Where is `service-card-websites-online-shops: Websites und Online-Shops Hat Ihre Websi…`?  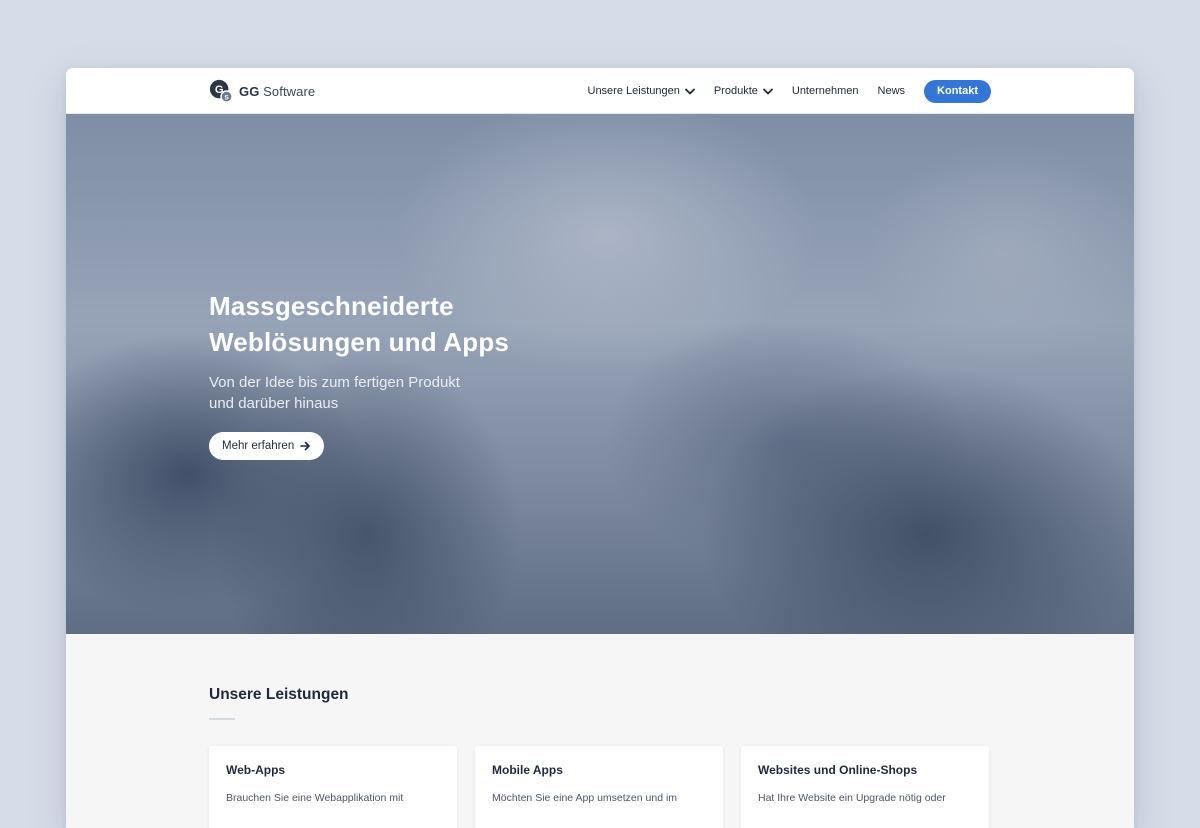
service-card-websites-online-shops: Websites und Online-Shops Hat Ihre Websi… is located at coordinates (865, 787).